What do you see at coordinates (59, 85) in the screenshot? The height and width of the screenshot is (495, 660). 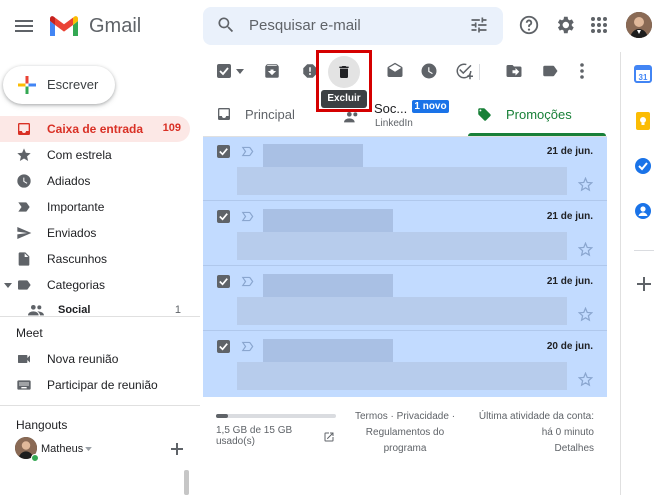 I see `compose-button: Escrever` at bounding box center [59, 85].